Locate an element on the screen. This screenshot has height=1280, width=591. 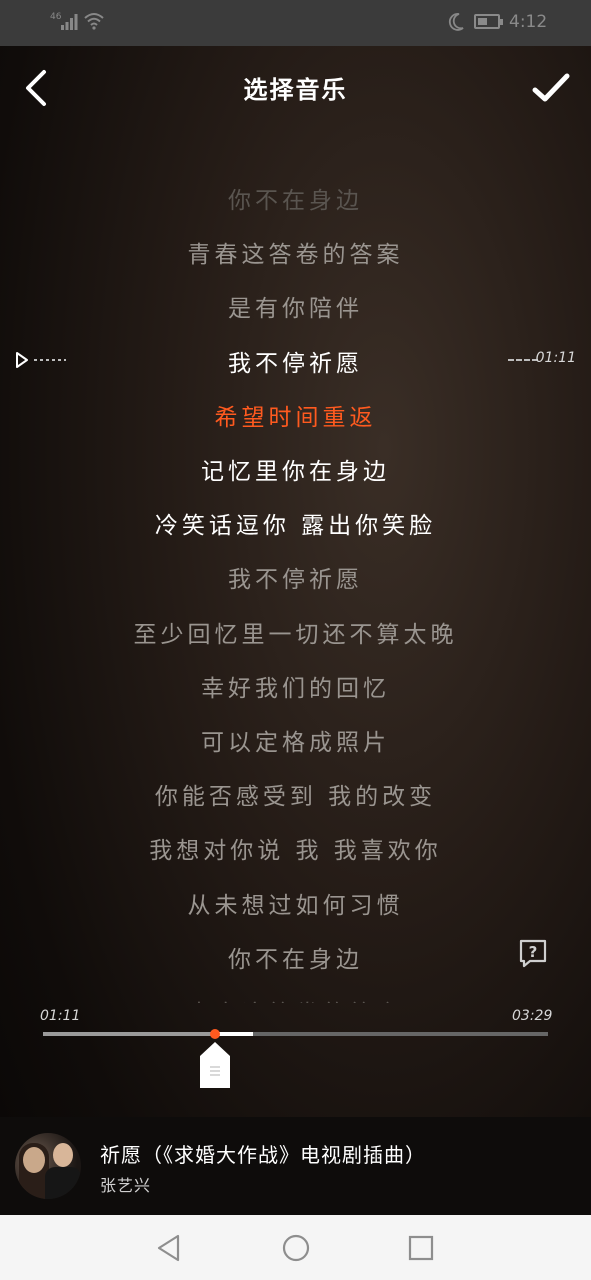
wifi-icon is located at coordinates (94, 21).